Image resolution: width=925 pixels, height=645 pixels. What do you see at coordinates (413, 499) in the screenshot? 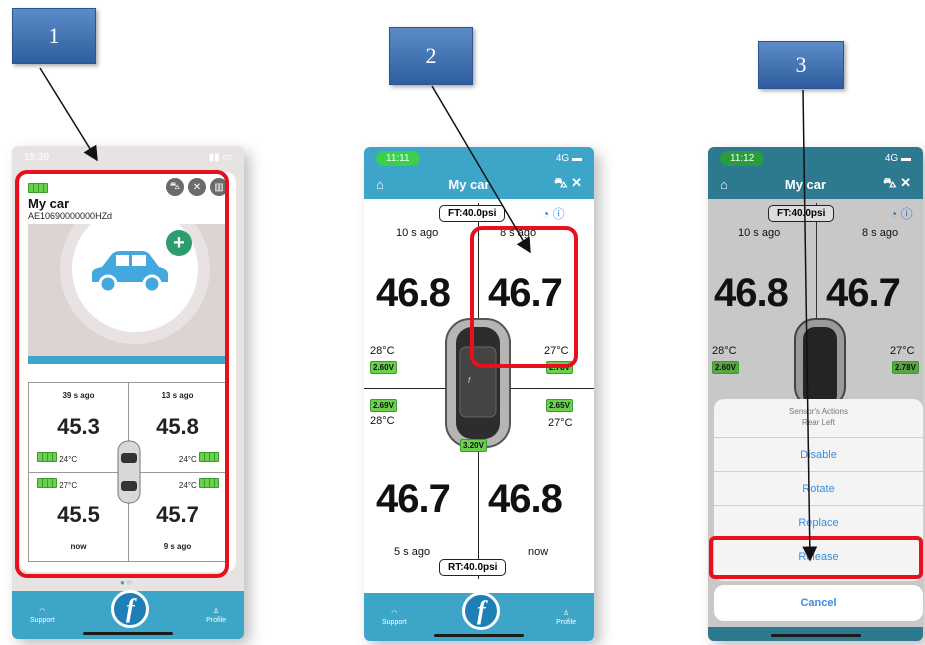
I see `tire-pressure-rl: 46.7` at bounding box center [413, 499].